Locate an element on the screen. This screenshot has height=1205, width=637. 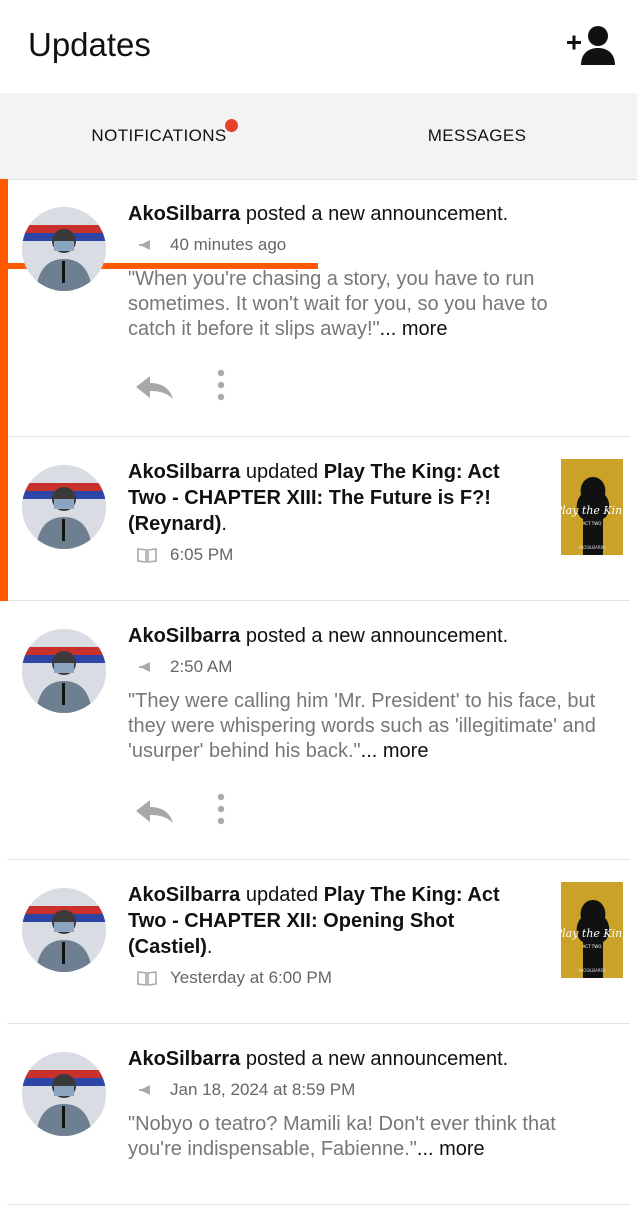
notification-meta: 2:50 AM is located at coordinates (370, 667).